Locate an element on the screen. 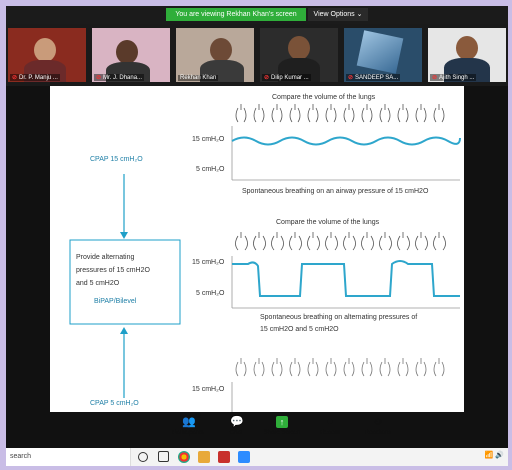  participants-count: 28 is located at coordinates (197, 417).